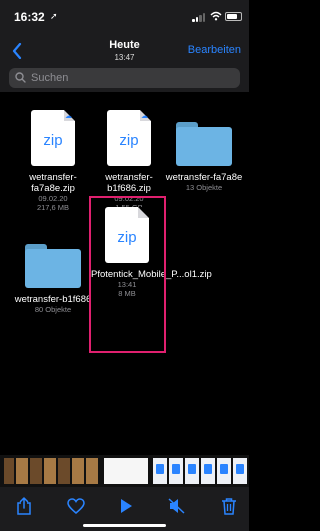 The width and height of the screenshot is (320, 531). I want to click on file-date: 09.02.20, so click(53, 198).